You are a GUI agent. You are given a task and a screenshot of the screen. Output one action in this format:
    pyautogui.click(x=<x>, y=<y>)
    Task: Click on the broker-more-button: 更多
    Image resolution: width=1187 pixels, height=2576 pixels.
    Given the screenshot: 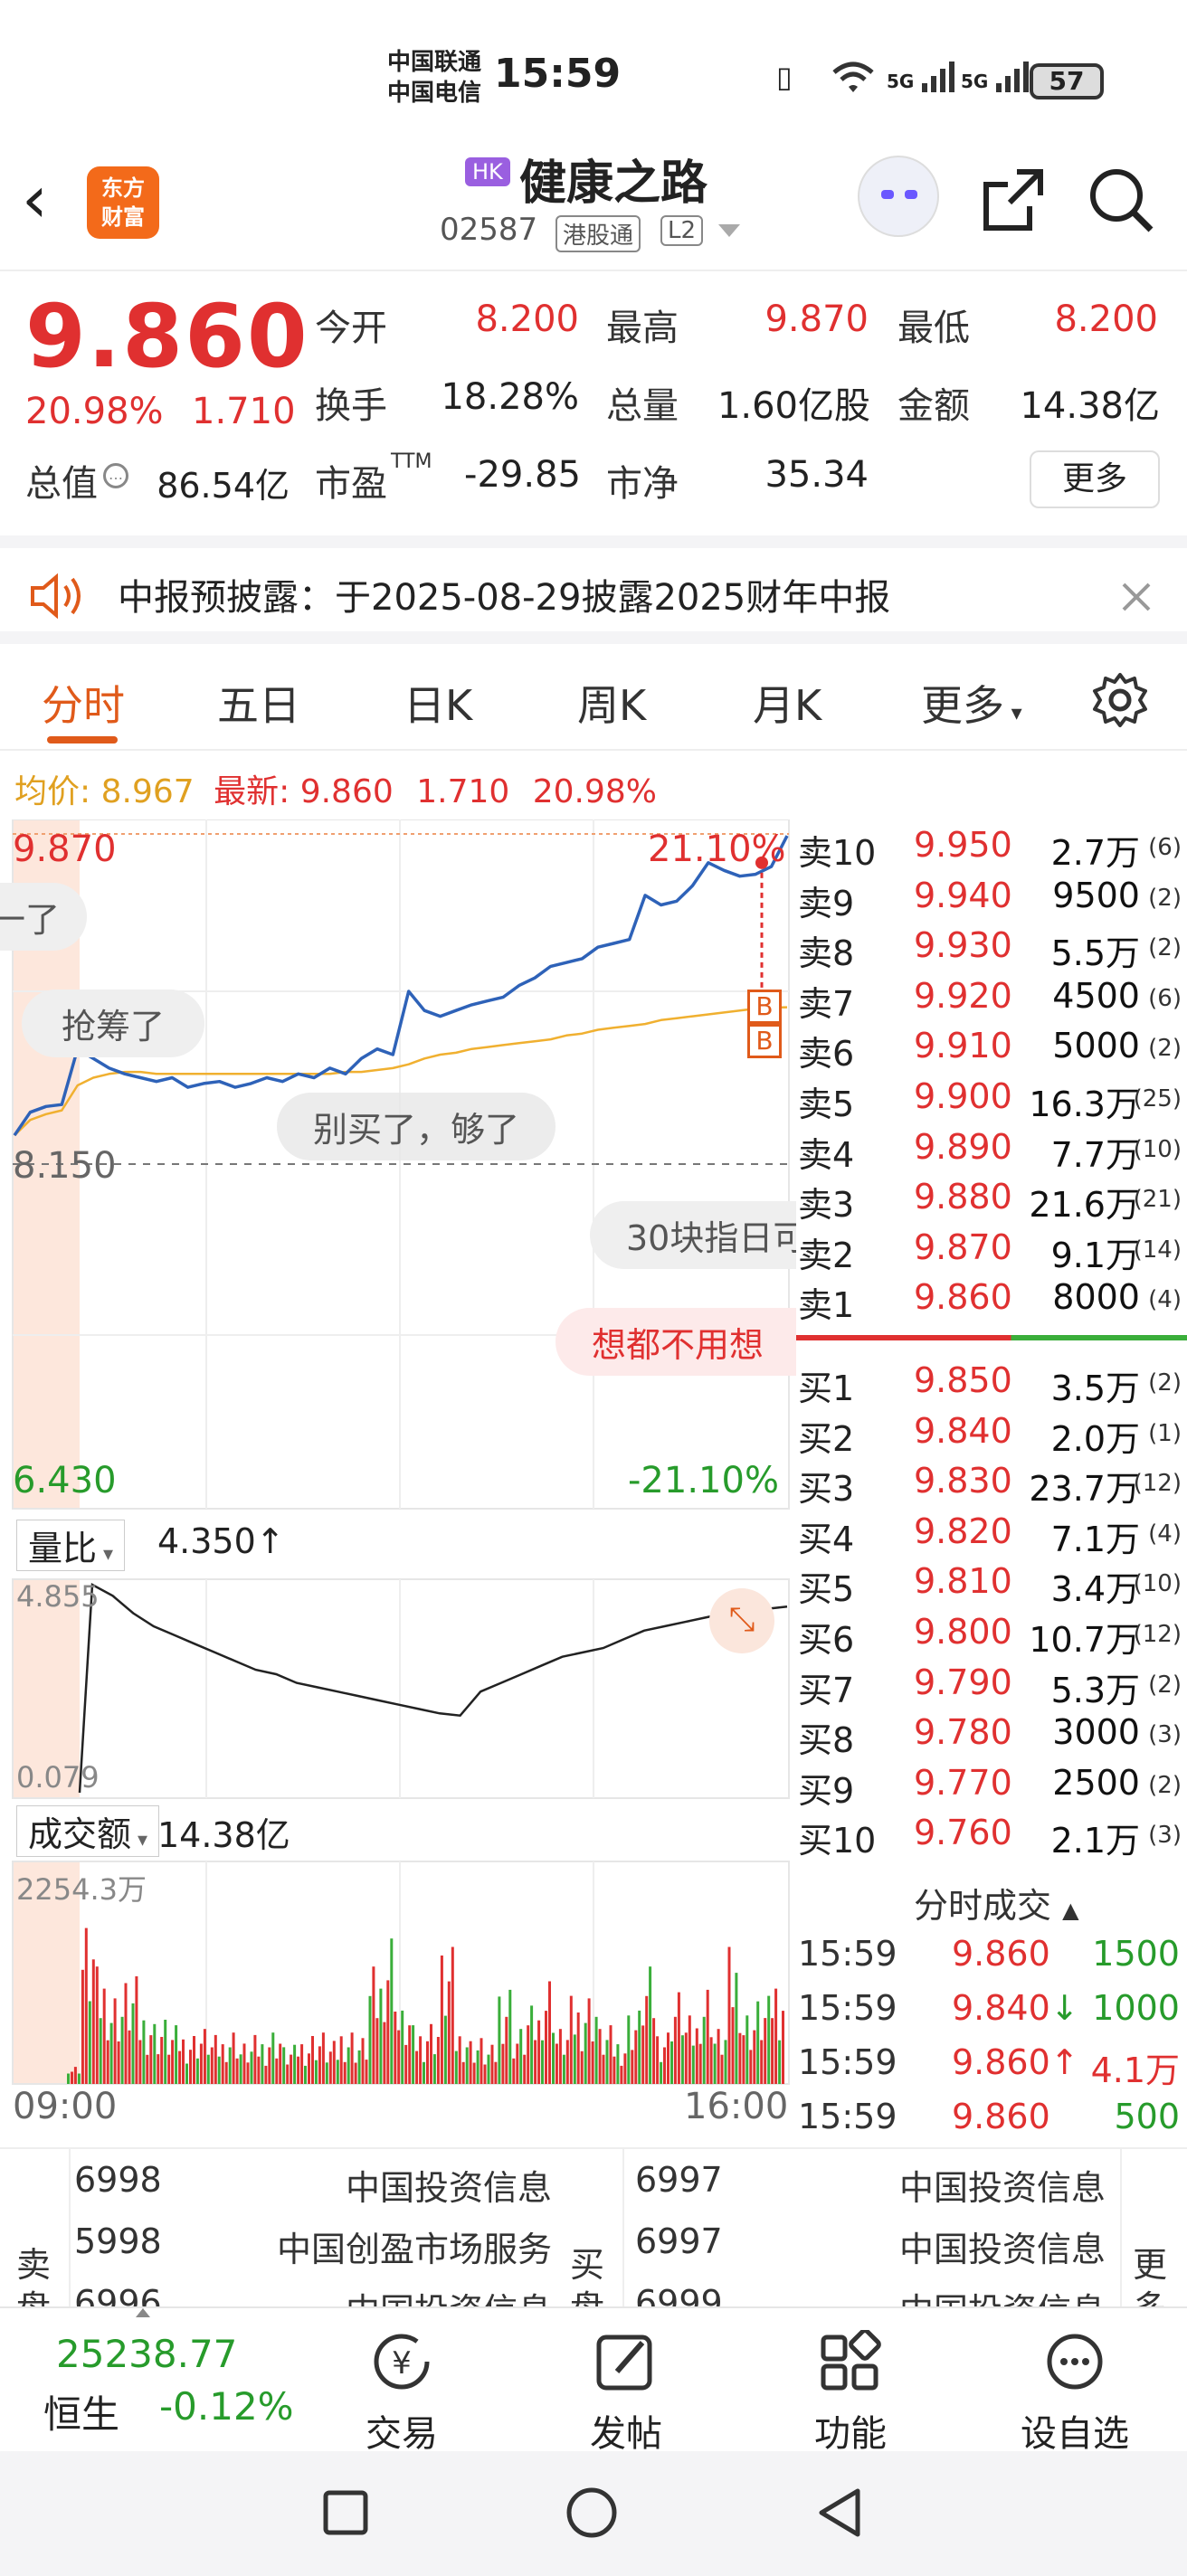 What is the action you would take?
    pyautogui.click(x=1151, y=2275)
    